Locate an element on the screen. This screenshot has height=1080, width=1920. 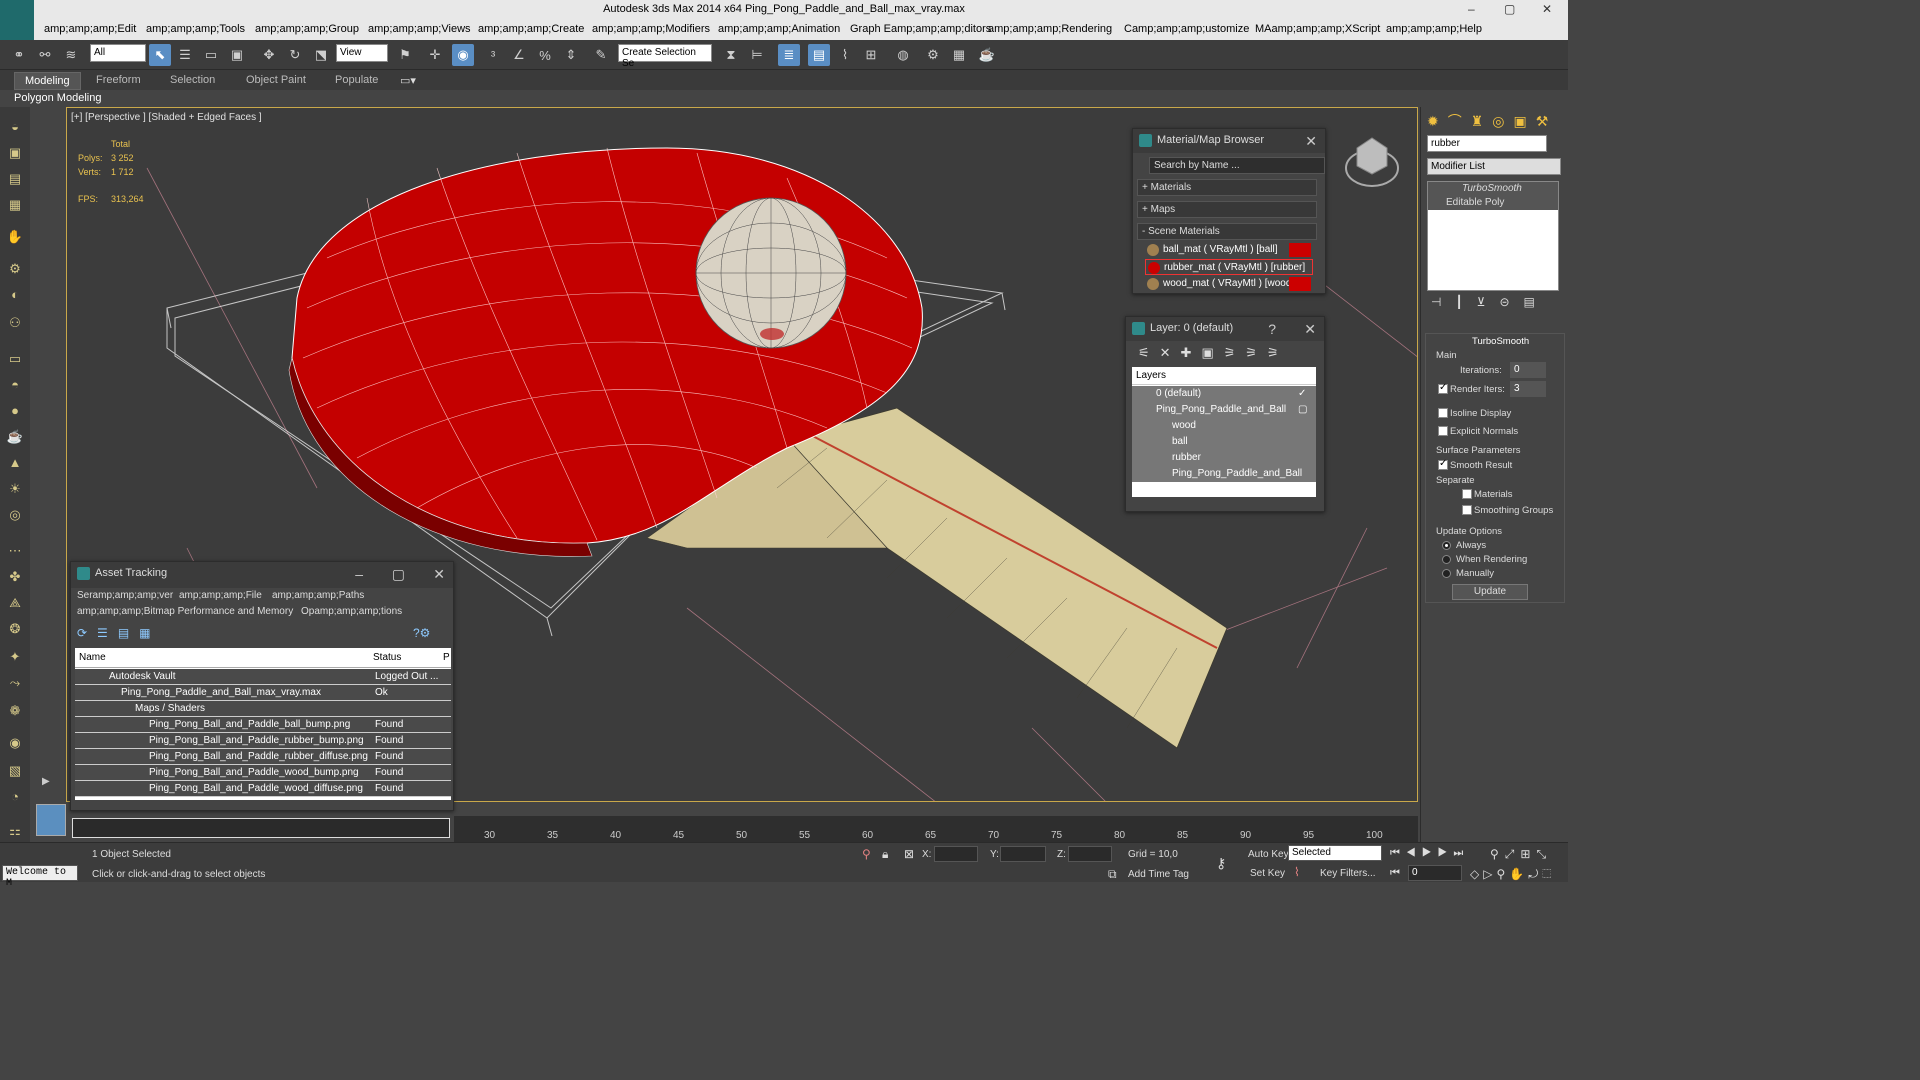
explicit-normals-checkbox is located at coordinates (1443, 431).